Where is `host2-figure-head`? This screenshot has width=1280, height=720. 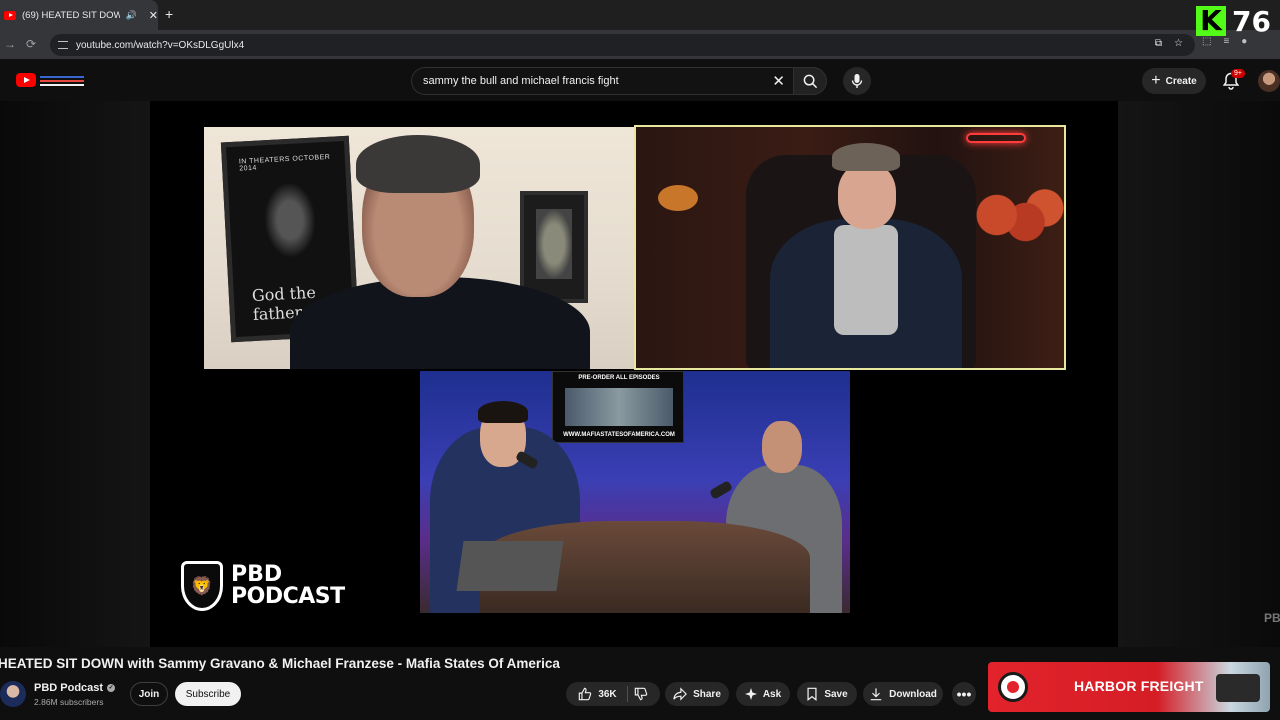
host2-figure-head is located at coordinates (782, 447).